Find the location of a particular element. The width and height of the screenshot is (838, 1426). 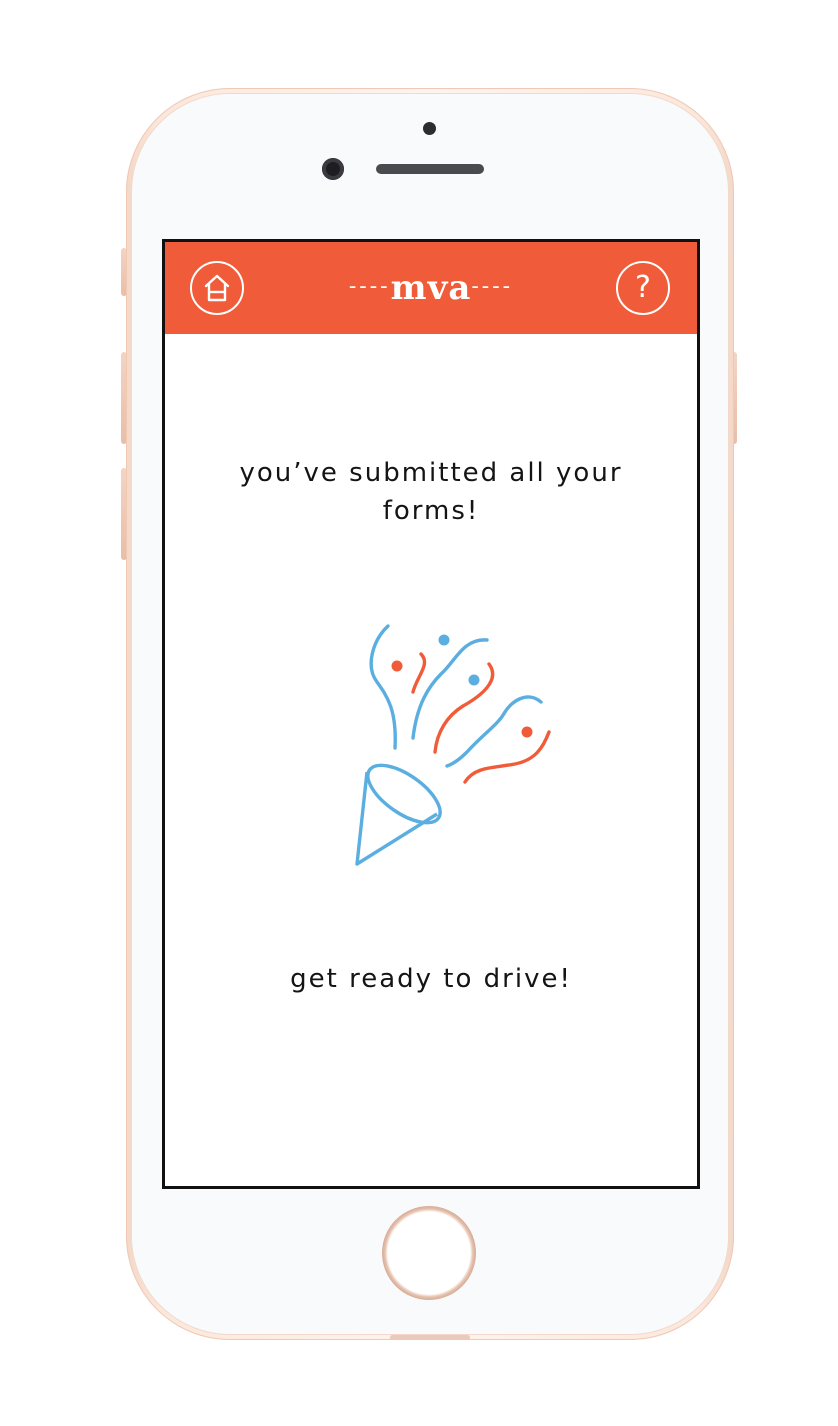

help-button: ? is located at coordinates (643, 288).